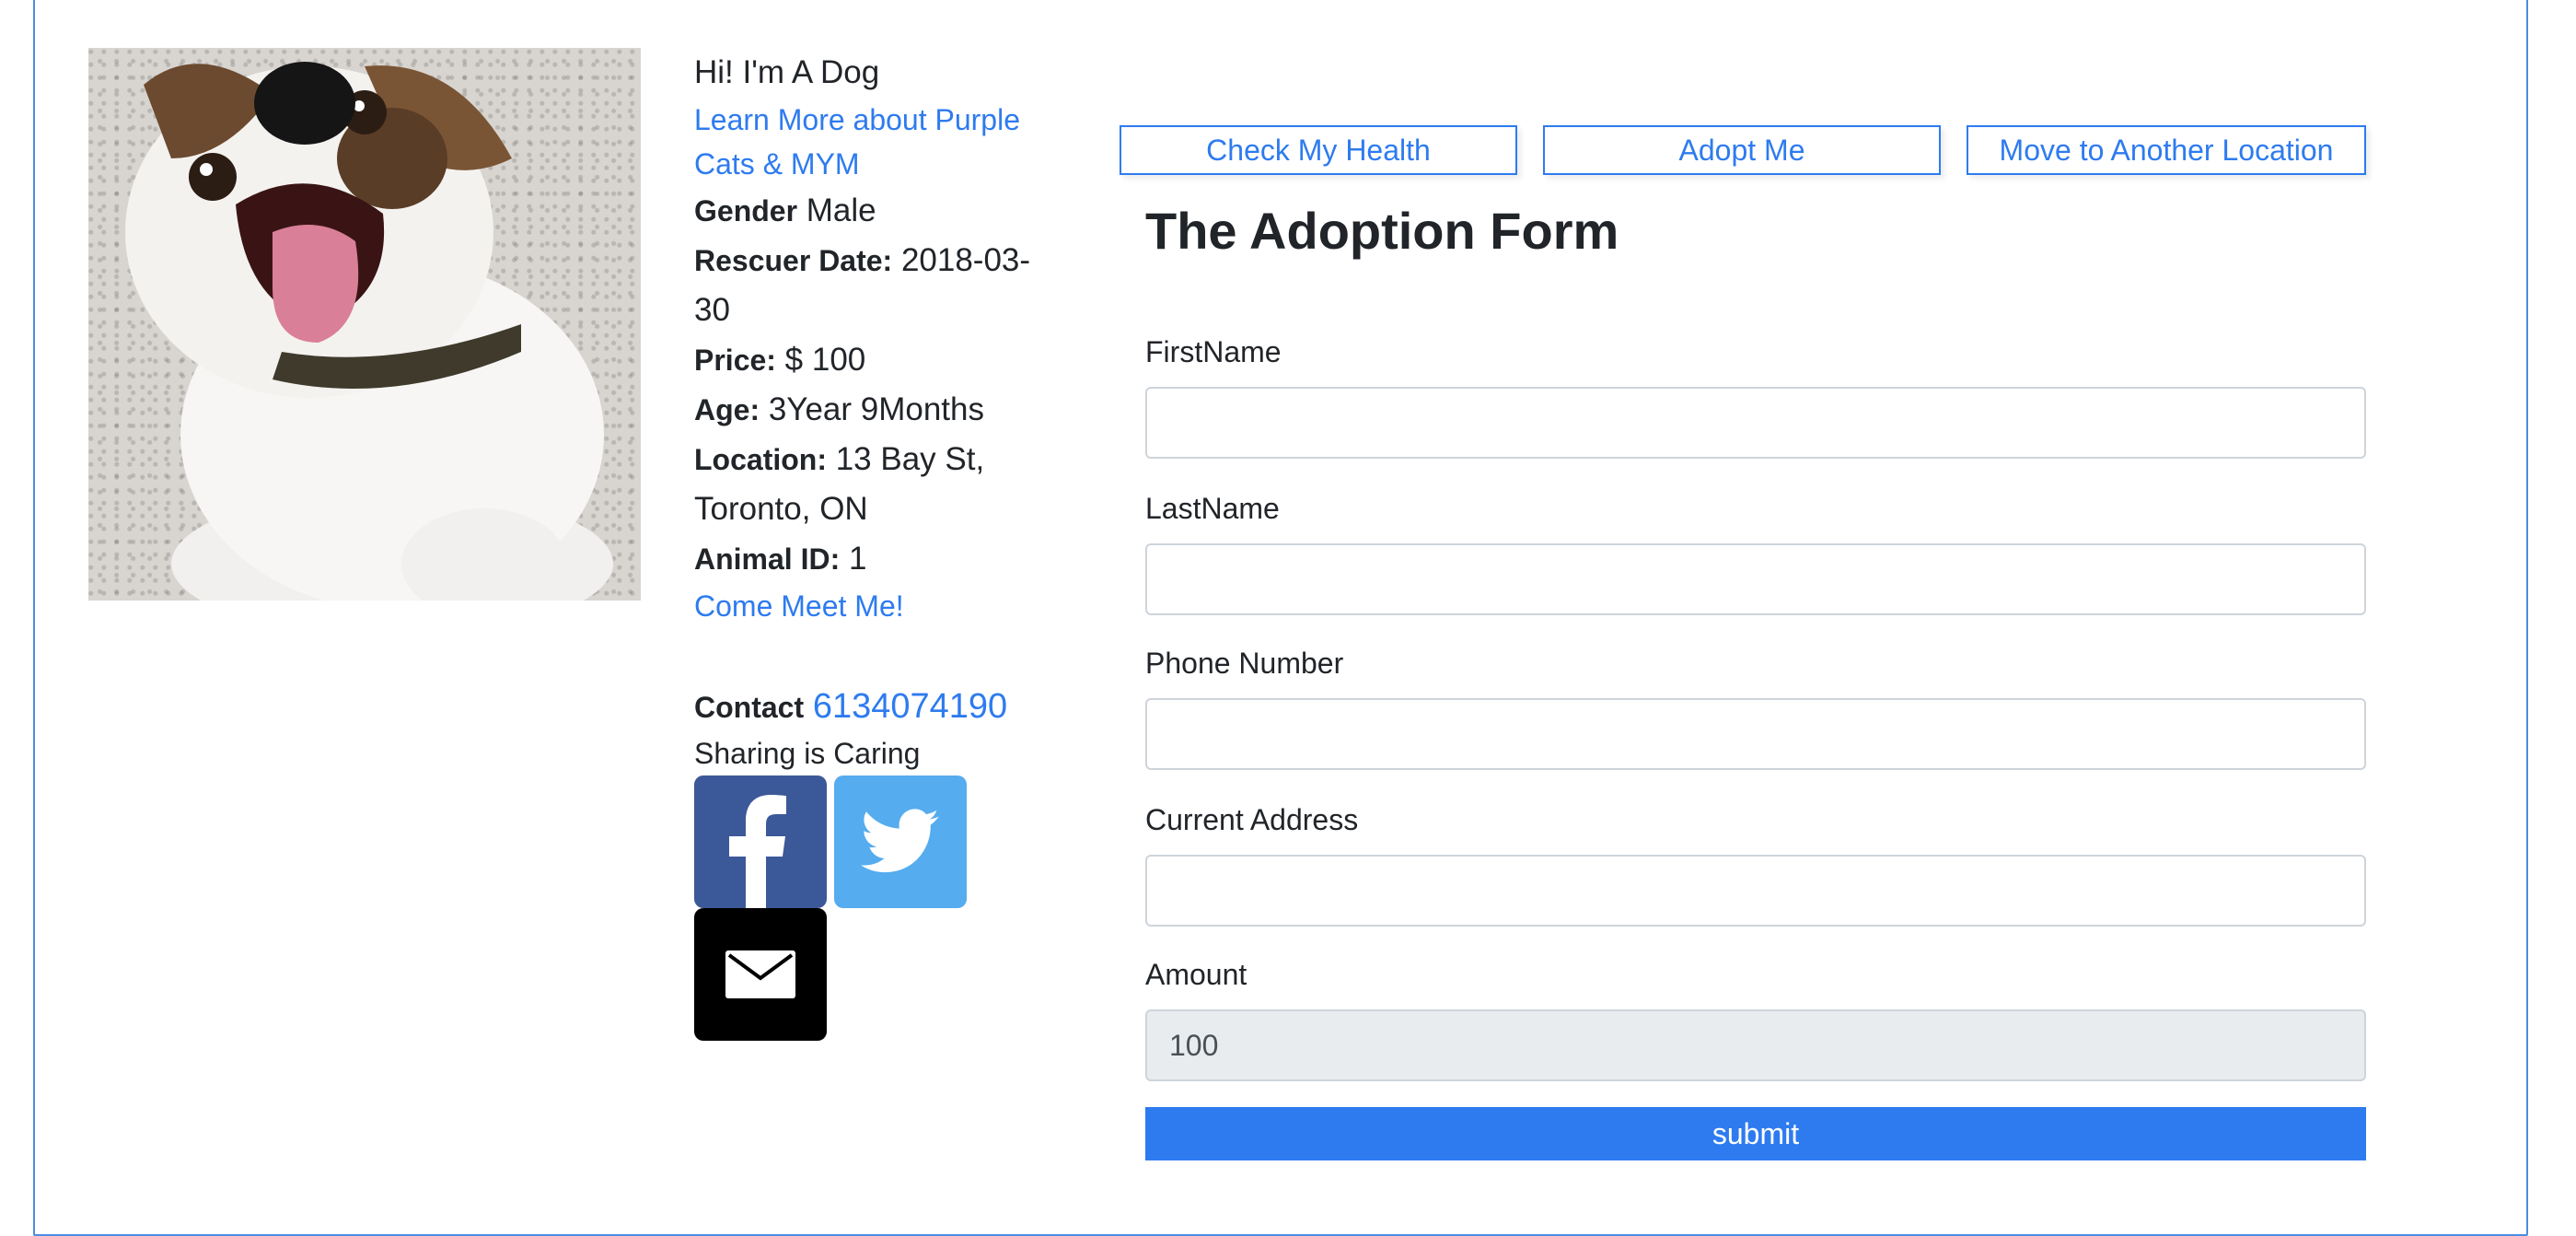 Image resolution: width=2576 pixels, height=1236 pixels. What do you see at coordinates (1755, 891) in the screenshot?
I see `current-address-field` at bounding box center [1755, 891].